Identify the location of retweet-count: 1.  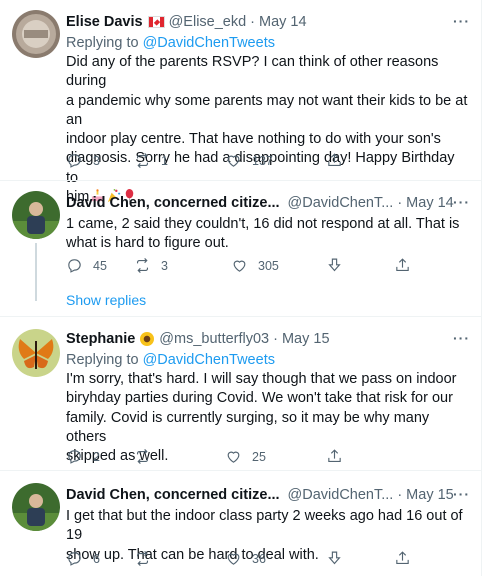
(164, 160).